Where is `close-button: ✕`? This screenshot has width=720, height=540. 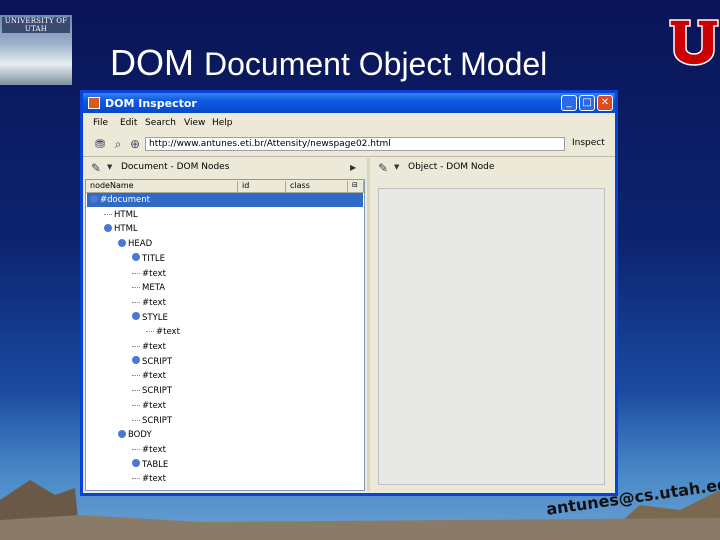
close-button: ✕ is located at coordinates (605, 103).